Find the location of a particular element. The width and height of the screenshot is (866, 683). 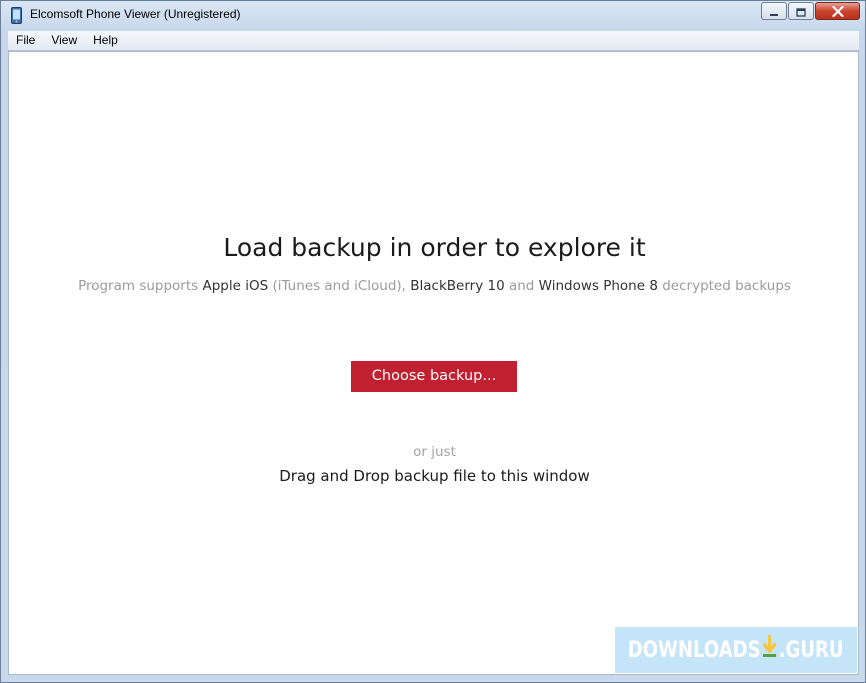

menu-file: File is located at coordinates (25, 40).